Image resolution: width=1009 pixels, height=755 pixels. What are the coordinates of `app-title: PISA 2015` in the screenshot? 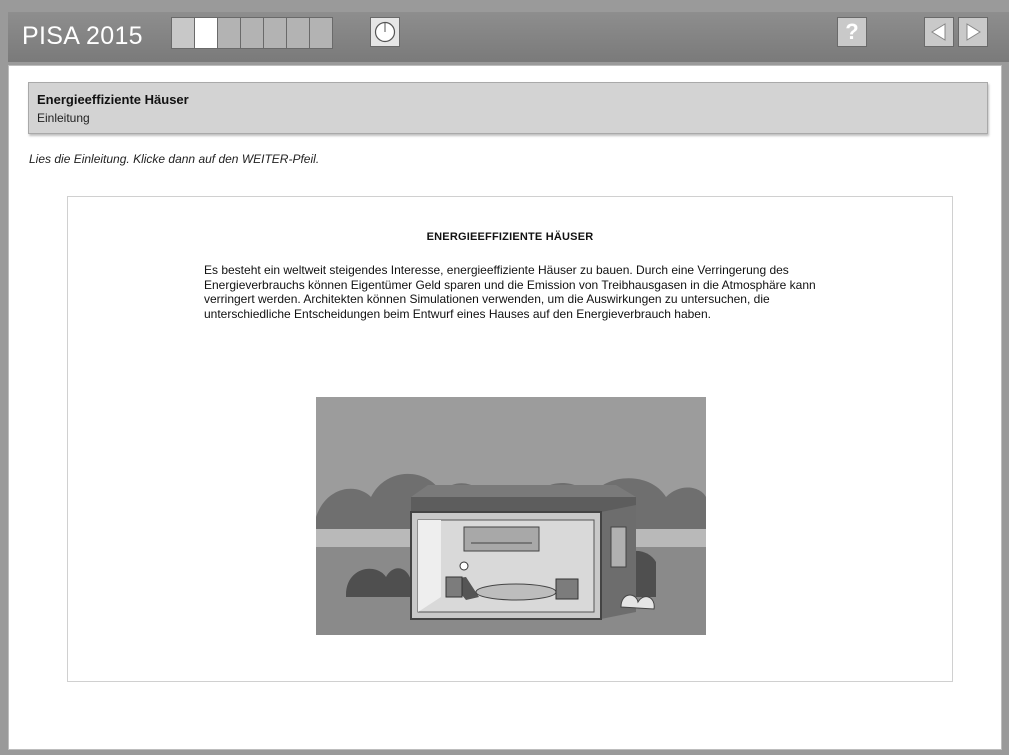 It's located at (82, 36).